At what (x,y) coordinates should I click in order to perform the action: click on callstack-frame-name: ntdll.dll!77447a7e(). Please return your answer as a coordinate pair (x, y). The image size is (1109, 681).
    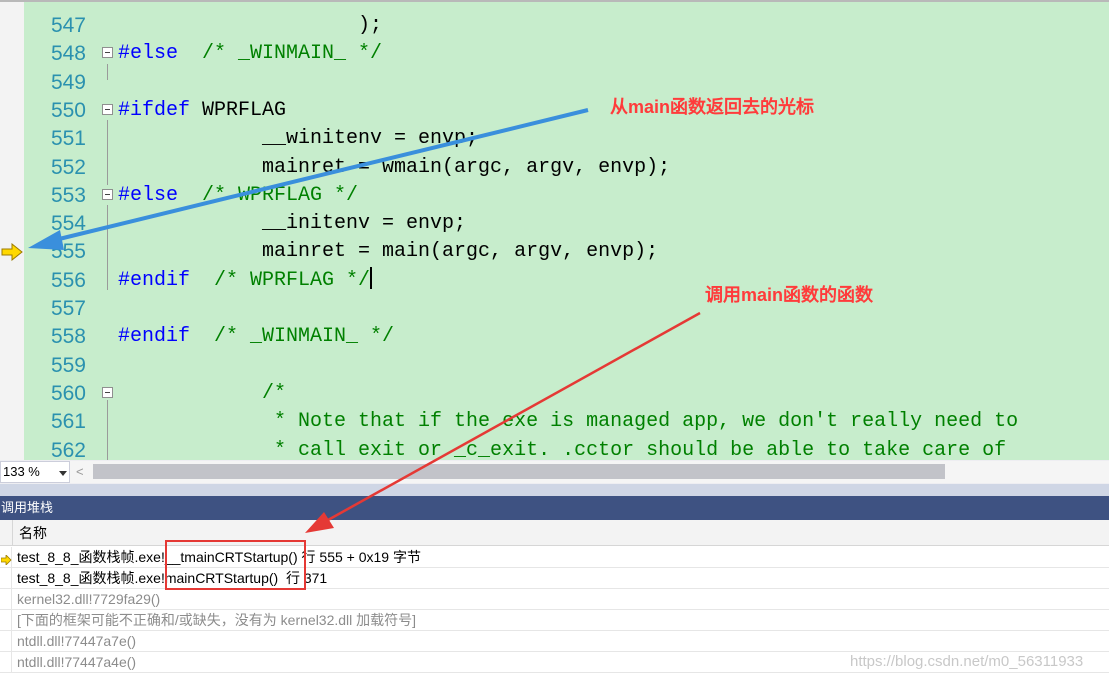
    Looking at the image, I should click on (77, 641).